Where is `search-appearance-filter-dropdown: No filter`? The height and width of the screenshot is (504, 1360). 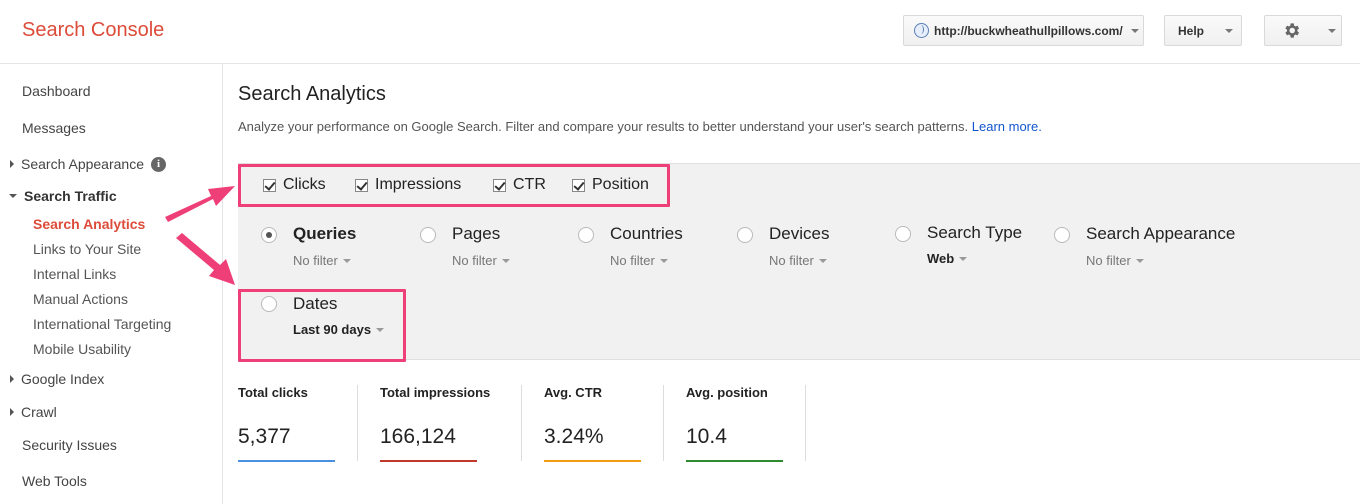
search-appearance-filter-dropdown: No filter is located at coordinates (1115, 260).